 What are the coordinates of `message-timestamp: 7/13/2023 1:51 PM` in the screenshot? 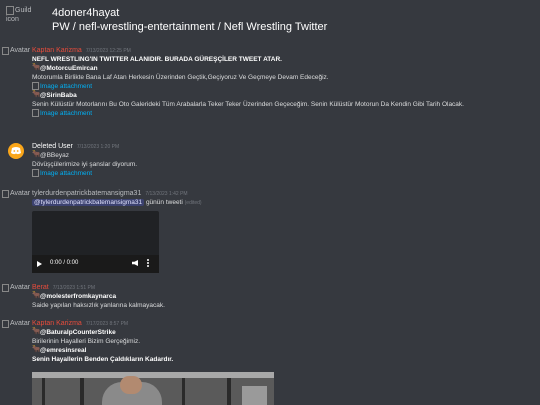 It's located at (73, 288).